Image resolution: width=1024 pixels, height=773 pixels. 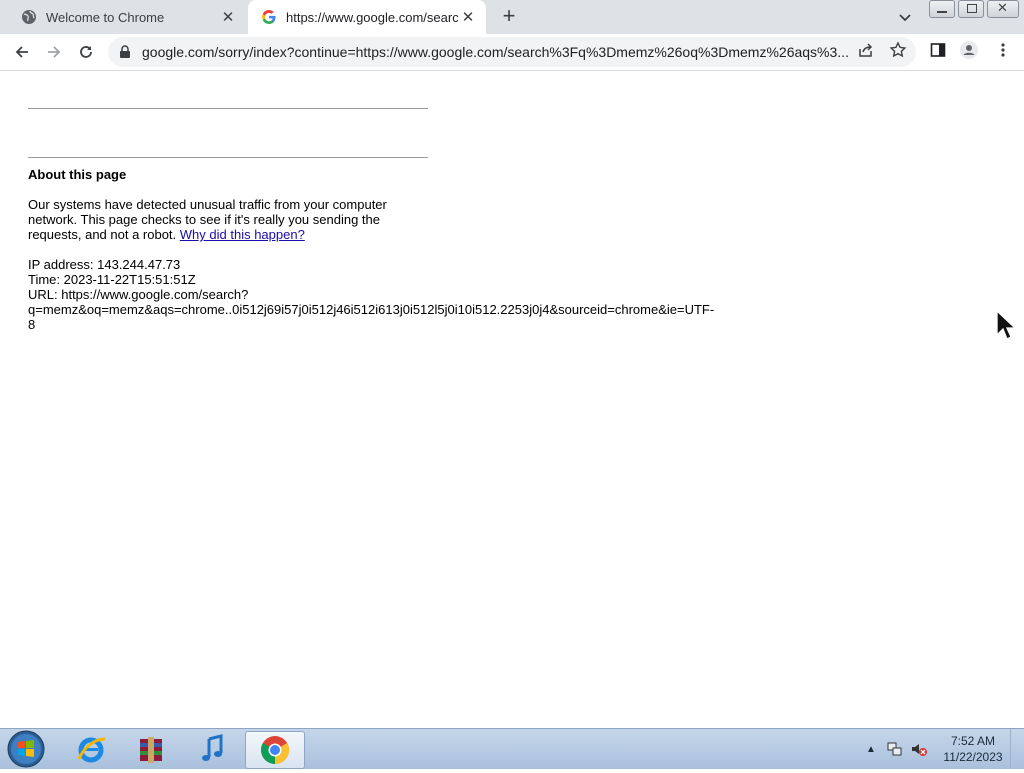 I want to click on forward-arrow-icon, so click(x=54, y=52).